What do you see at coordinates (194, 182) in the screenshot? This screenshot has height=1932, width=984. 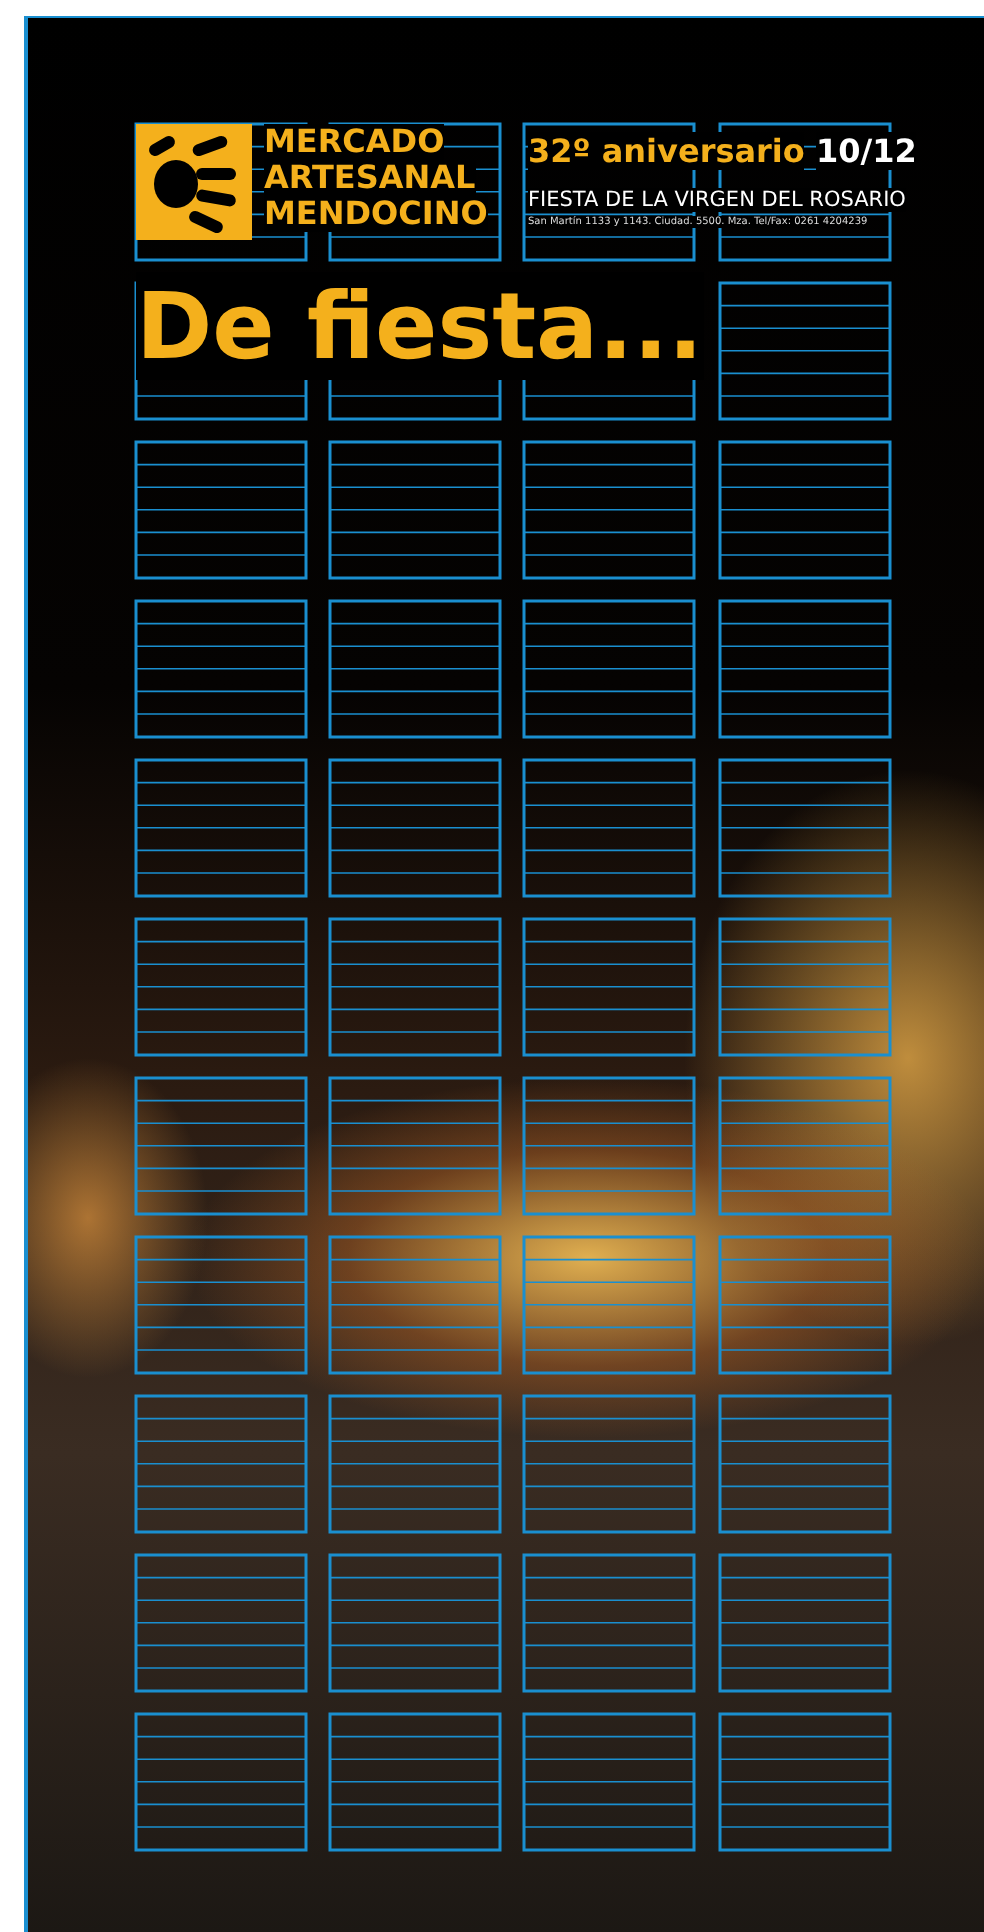 I see `hand-logo-icon` at bounding box center [194, 182].